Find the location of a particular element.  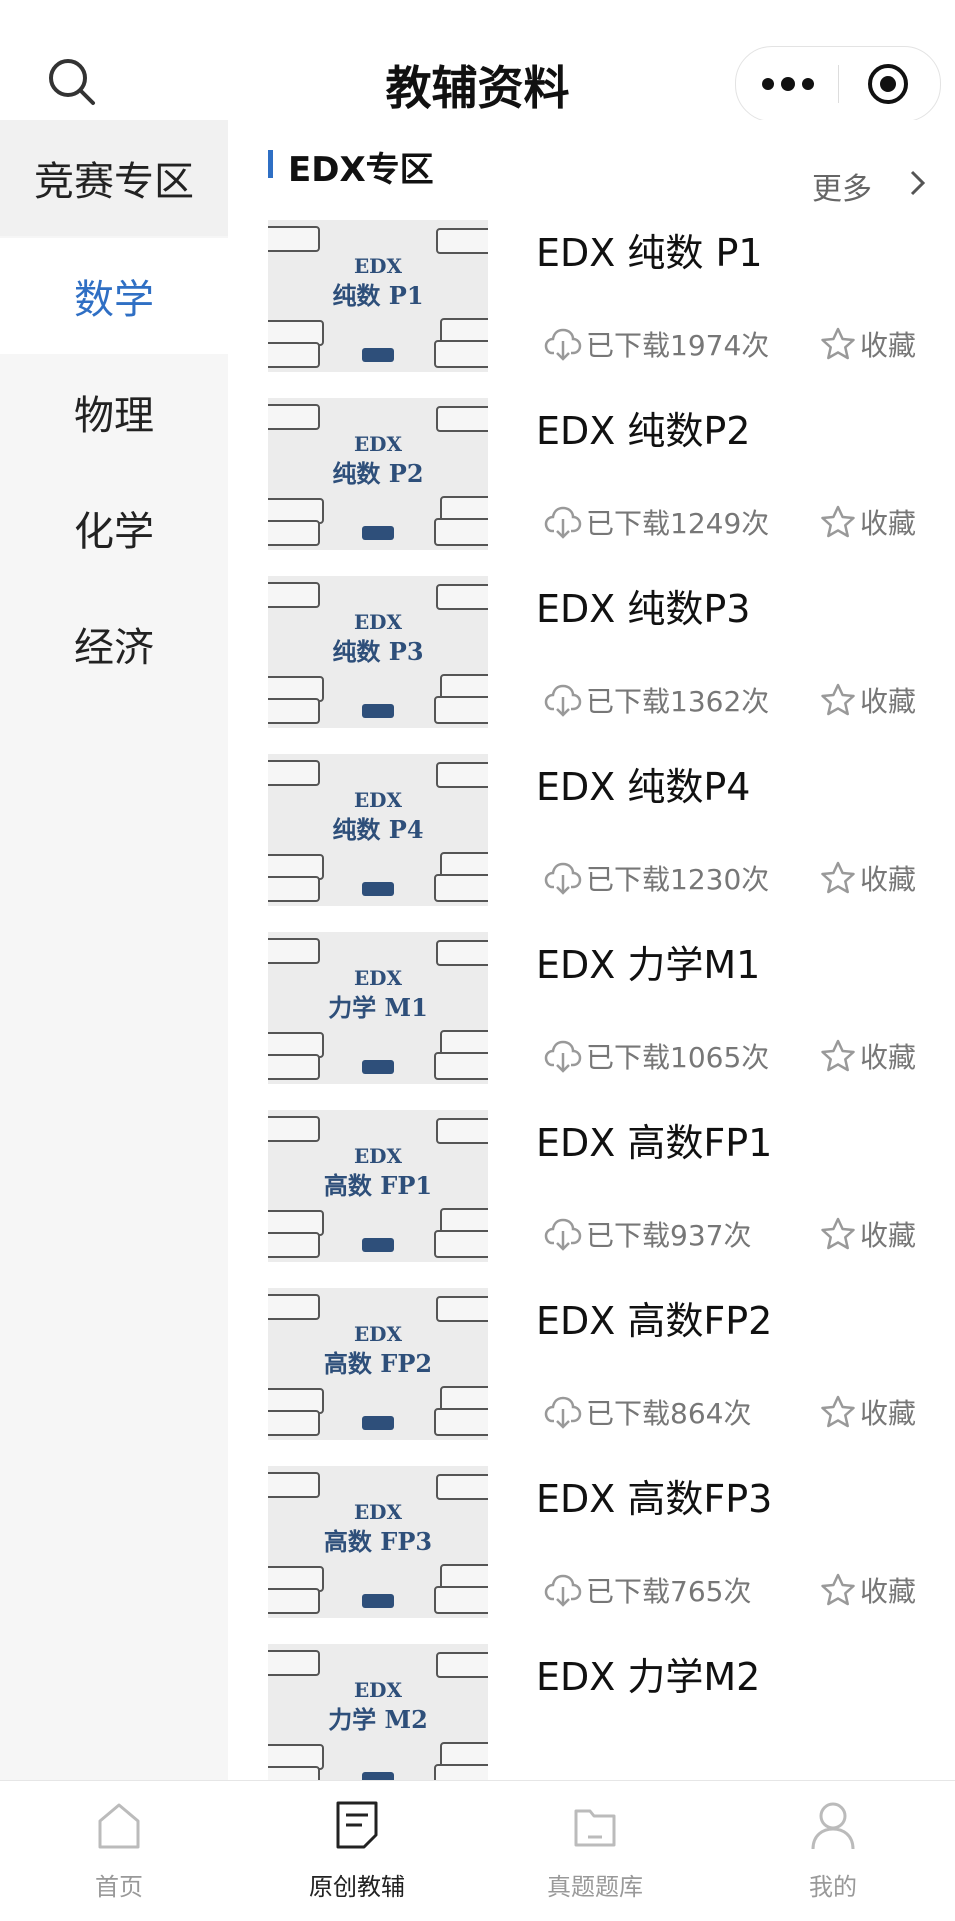

sidebar-item-math: 数学 is located at coordinates (114, 296).